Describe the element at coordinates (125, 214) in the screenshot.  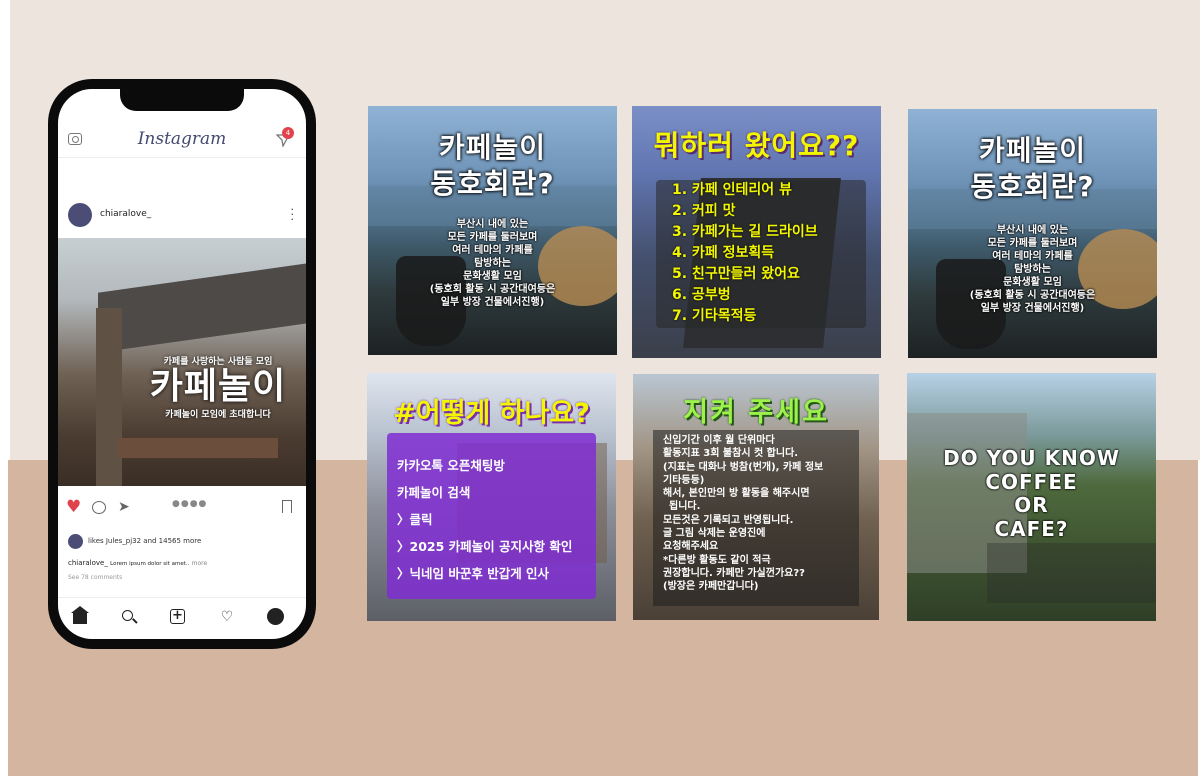
I see `post-username: chiaralove_` at that location.